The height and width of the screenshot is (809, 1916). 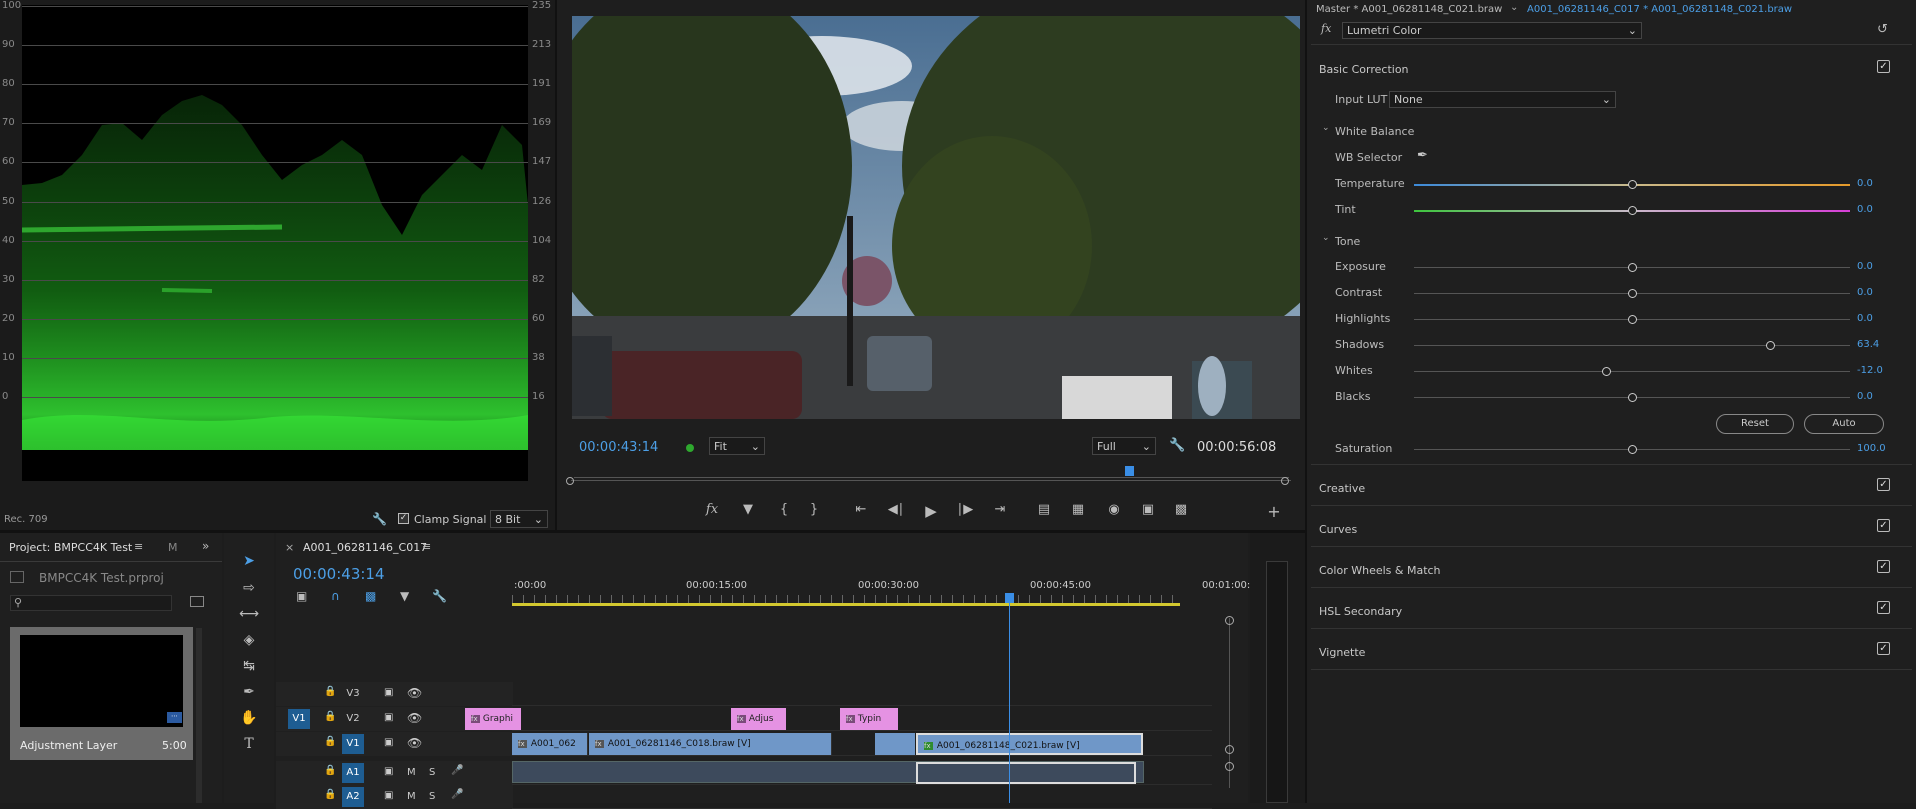 I want to click on project-search-input: ⚲, so click(x=91, y=603).